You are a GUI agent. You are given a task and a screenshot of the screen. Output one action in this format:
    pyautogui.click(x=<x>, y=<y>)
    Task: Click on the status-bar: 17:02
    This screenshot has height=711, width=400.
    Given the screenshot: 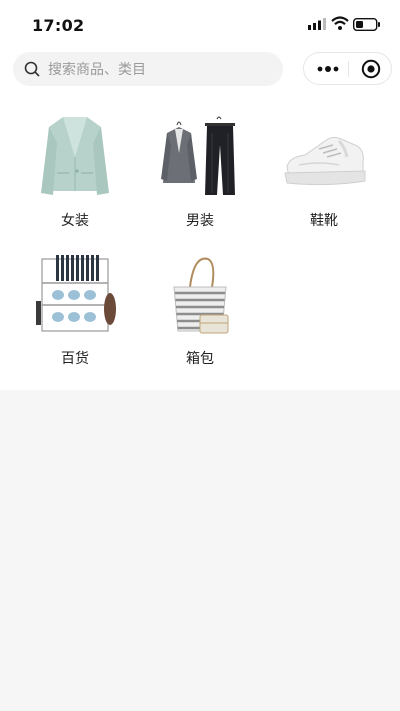 What is the action you would take?
    pyautogui.click(x=200, y=24)
    